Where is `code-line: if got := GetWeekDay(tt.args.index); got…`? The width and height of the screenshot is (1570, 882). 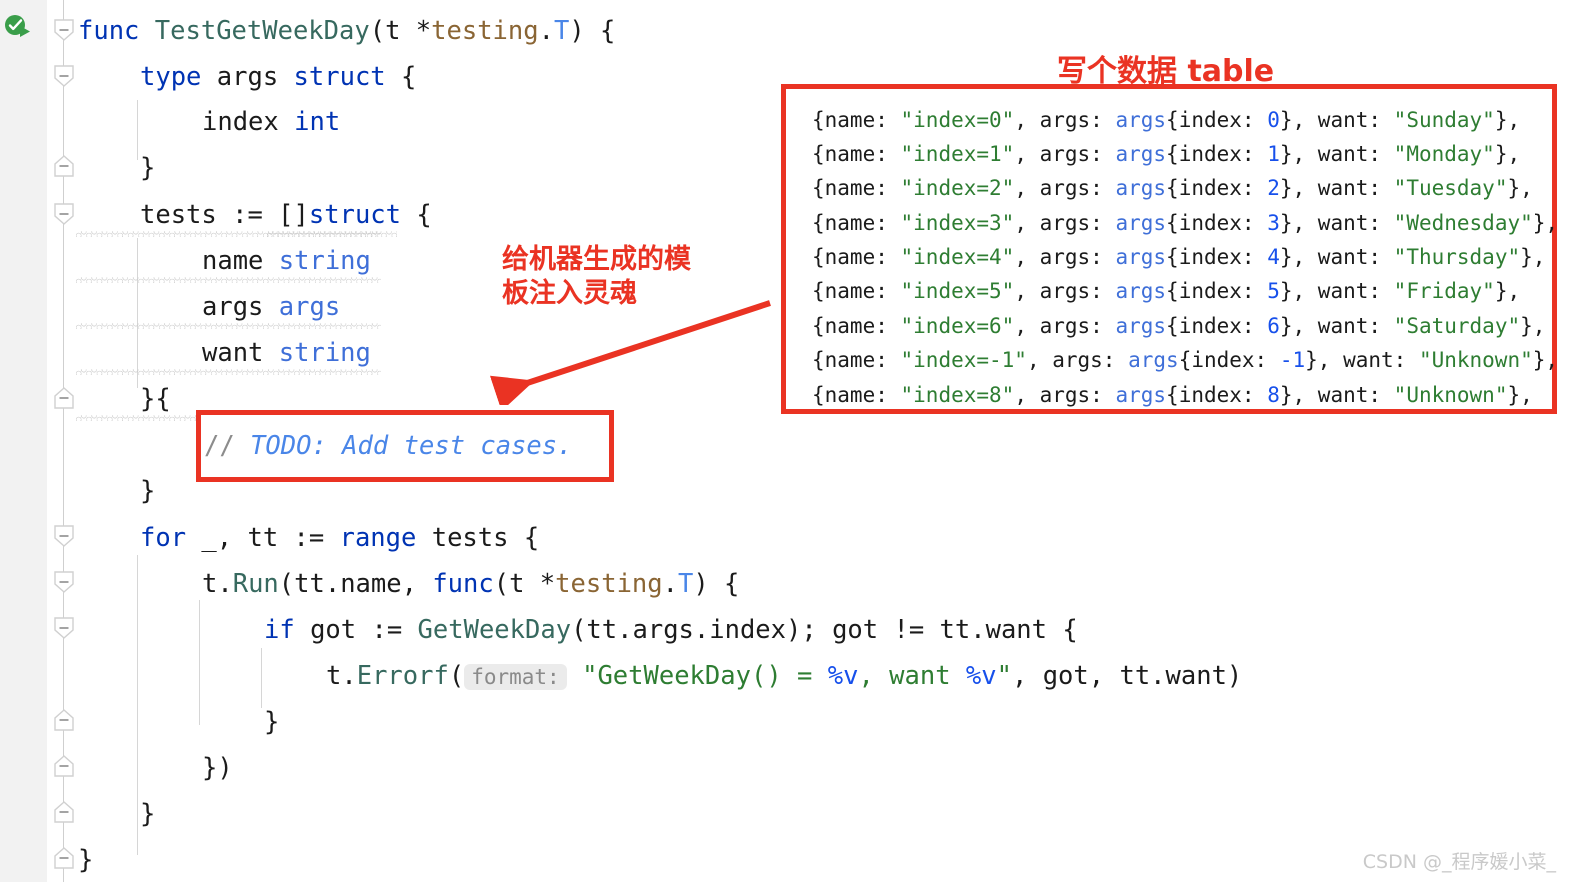 code-line: if got := GetWeekDay(tt.args.index); got… is located at coordinates (671, 630).